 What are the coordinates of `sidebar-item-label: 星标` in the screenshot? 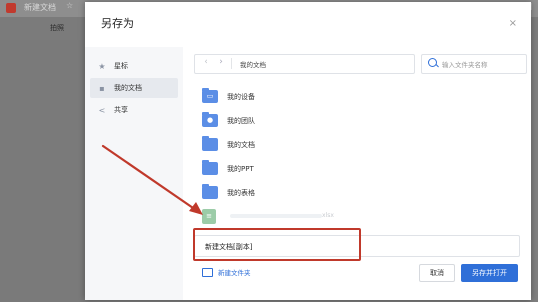 It's located at (121, 66).